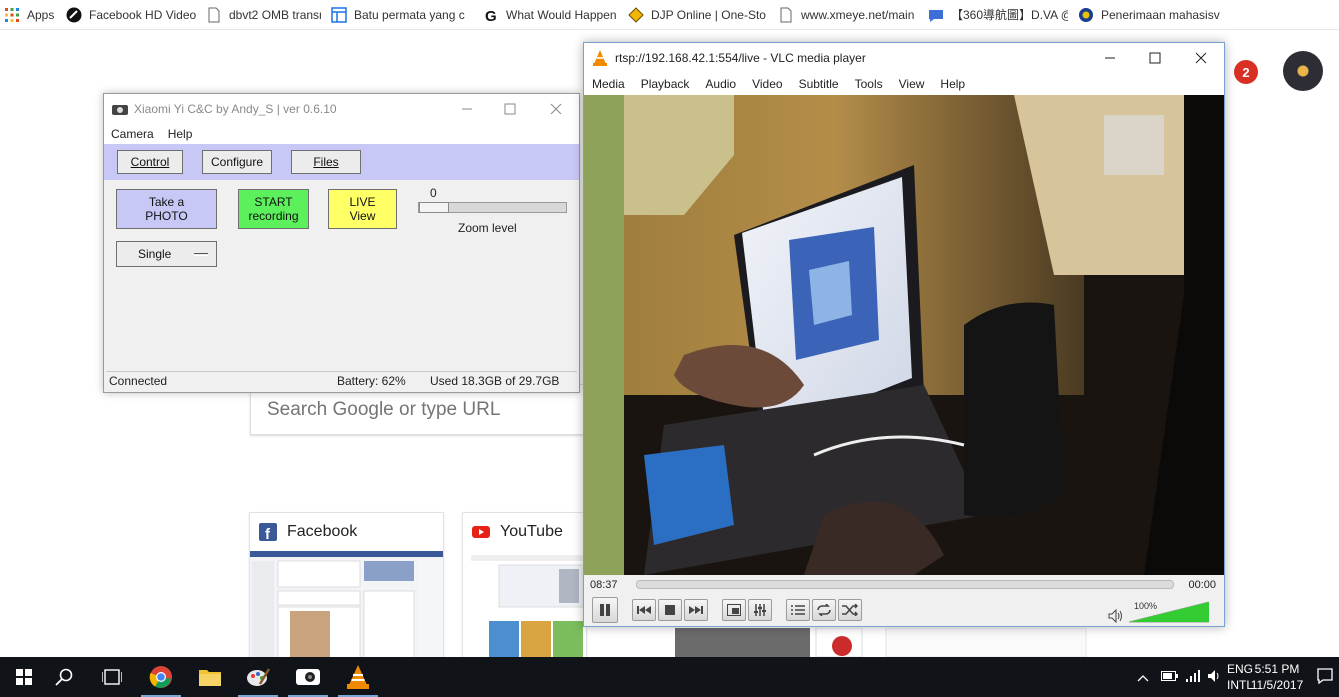 The width and height of the screenshot is (1339, 697). What do you see at coordinates (258, 677) in the screenshot?
I see `paint-icon` at bounding box center [258, 677].